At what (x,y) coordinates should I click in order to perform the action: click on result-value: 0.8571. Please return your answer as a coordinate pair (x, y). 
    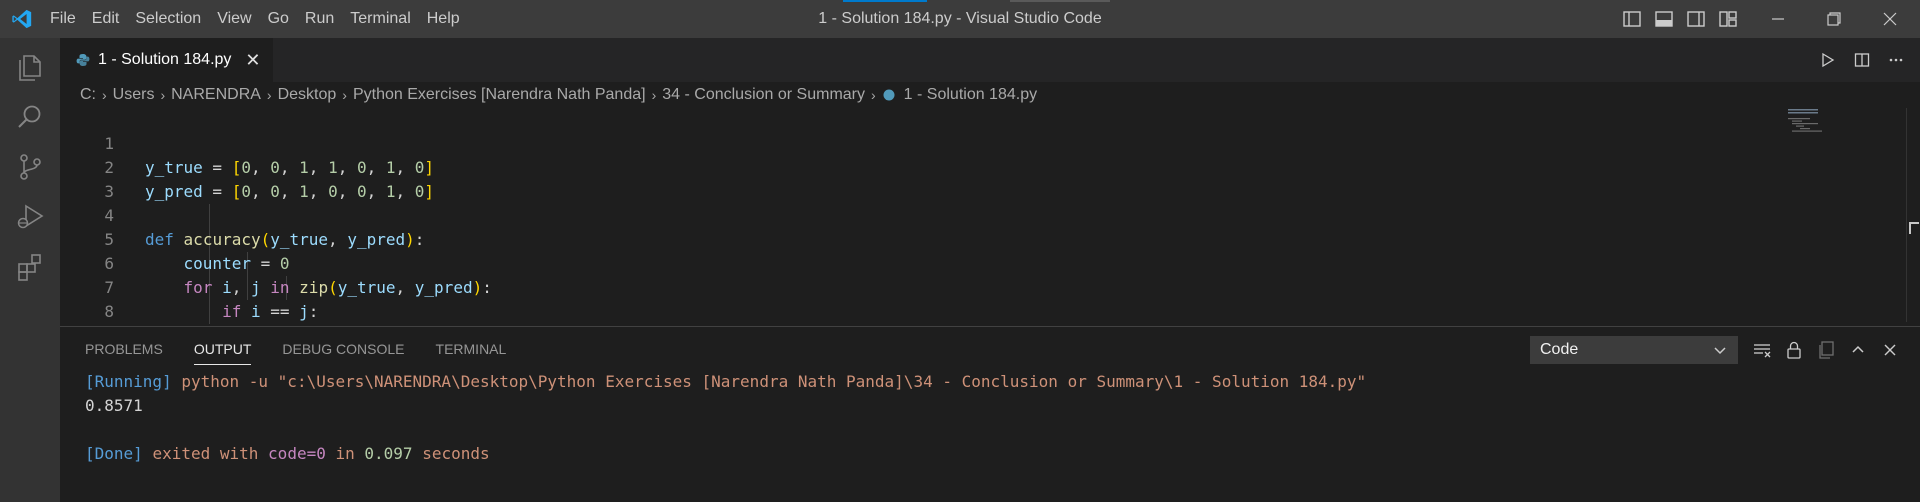
    Looking at the image, I should click on (114, 405).